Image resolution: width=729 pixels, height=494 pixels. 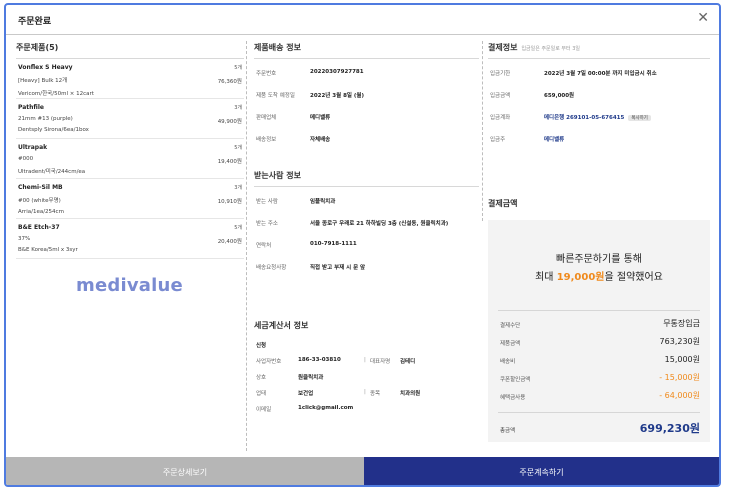 I want to click on product-list-title: 주문제품(5), so click(x=130, y=48).